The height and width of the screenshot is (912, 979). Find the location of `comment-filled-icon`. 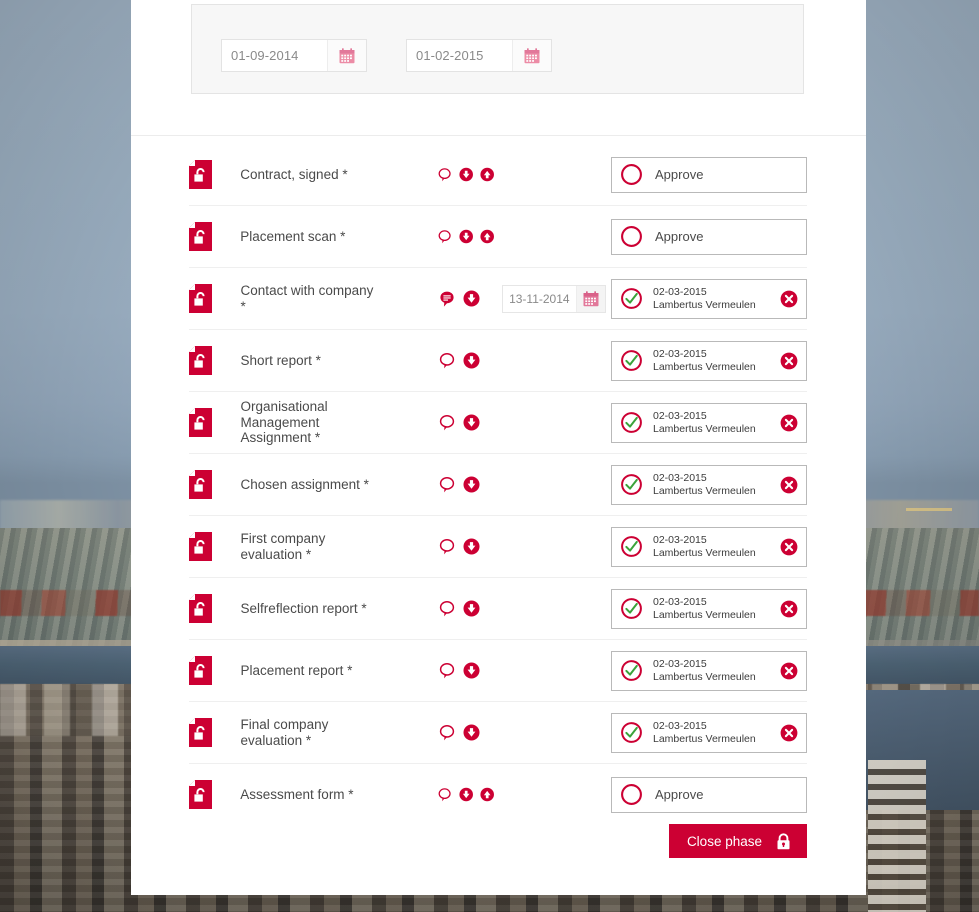

comment-filled-icon is located at coordinates (447, 299).